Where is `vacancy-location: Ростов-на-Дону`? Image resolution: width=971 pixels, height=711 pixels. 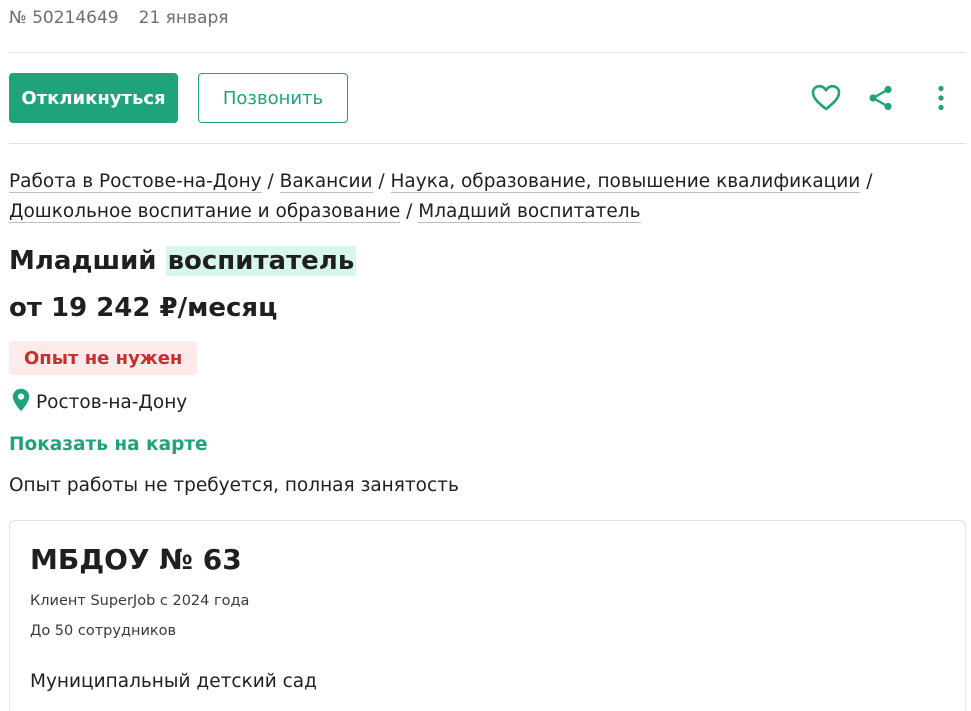
vacancy-location: Ростов-на-Дону is located at coordinates (99, 402).